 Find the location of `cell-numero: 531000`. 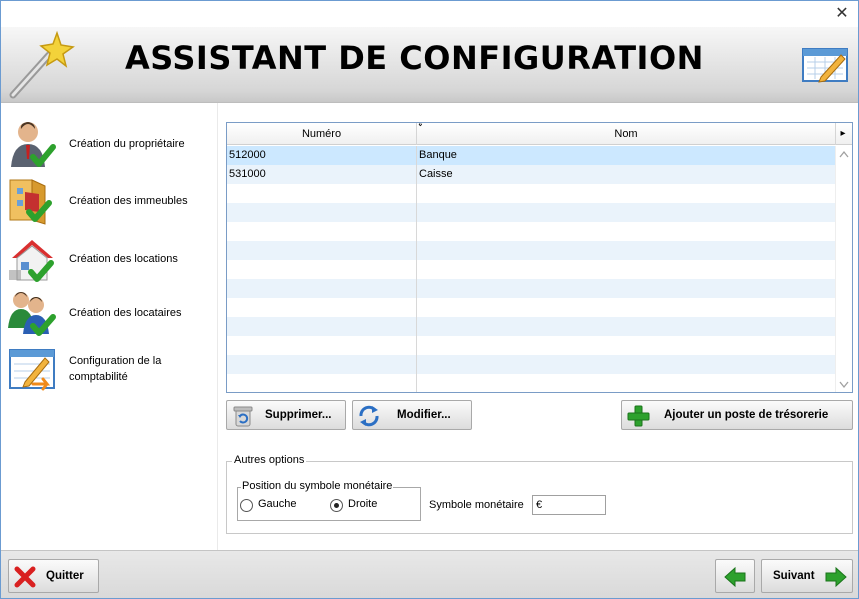

cell-numero: 531000 is located at coordinates (322, 174).